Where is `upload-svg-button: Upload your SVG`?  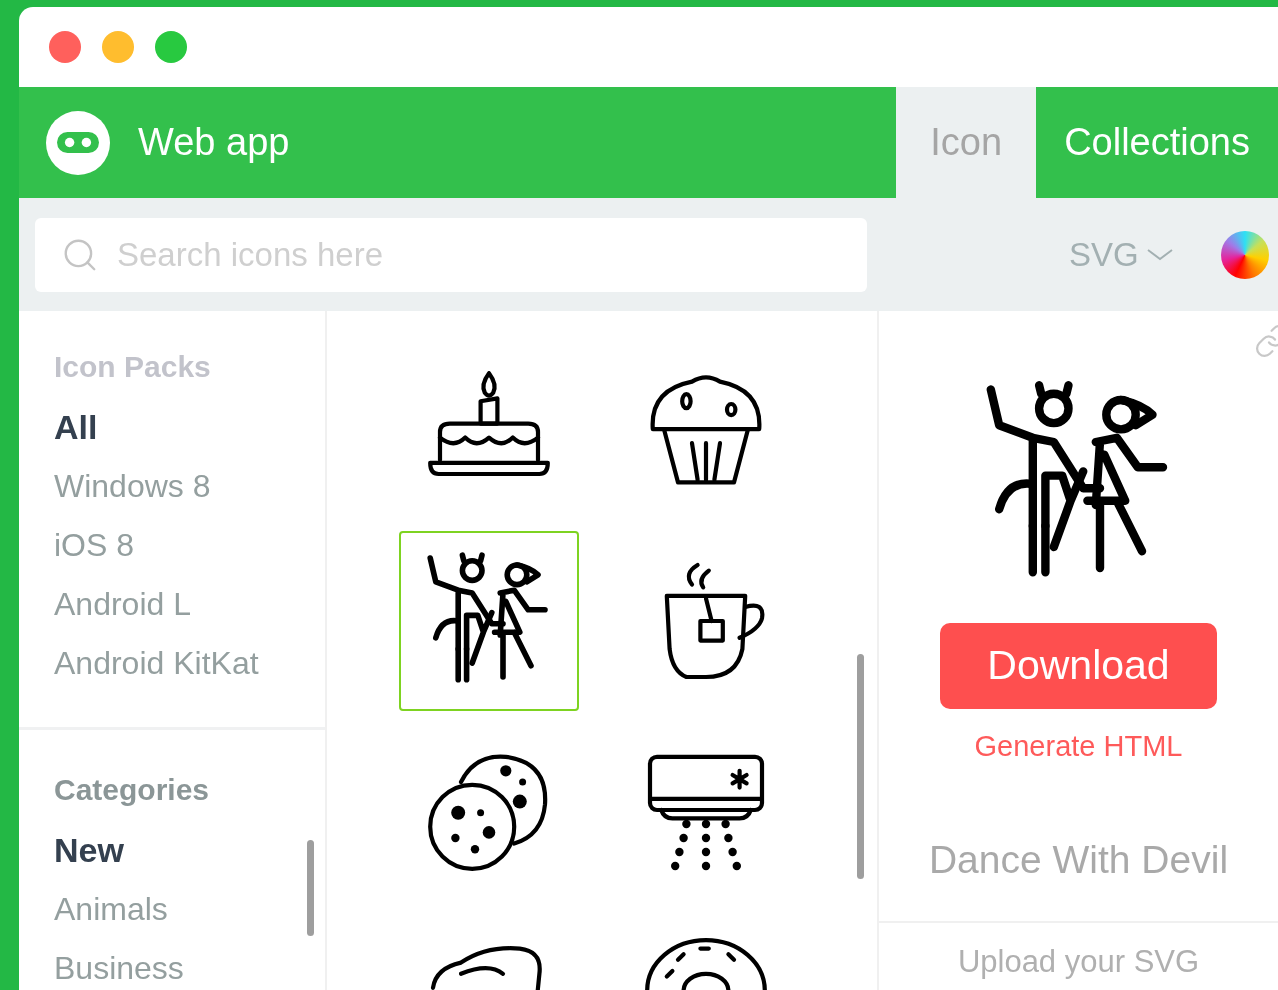
upload-svg-button: Upload your SVG is located at coordinates (1078, 962).